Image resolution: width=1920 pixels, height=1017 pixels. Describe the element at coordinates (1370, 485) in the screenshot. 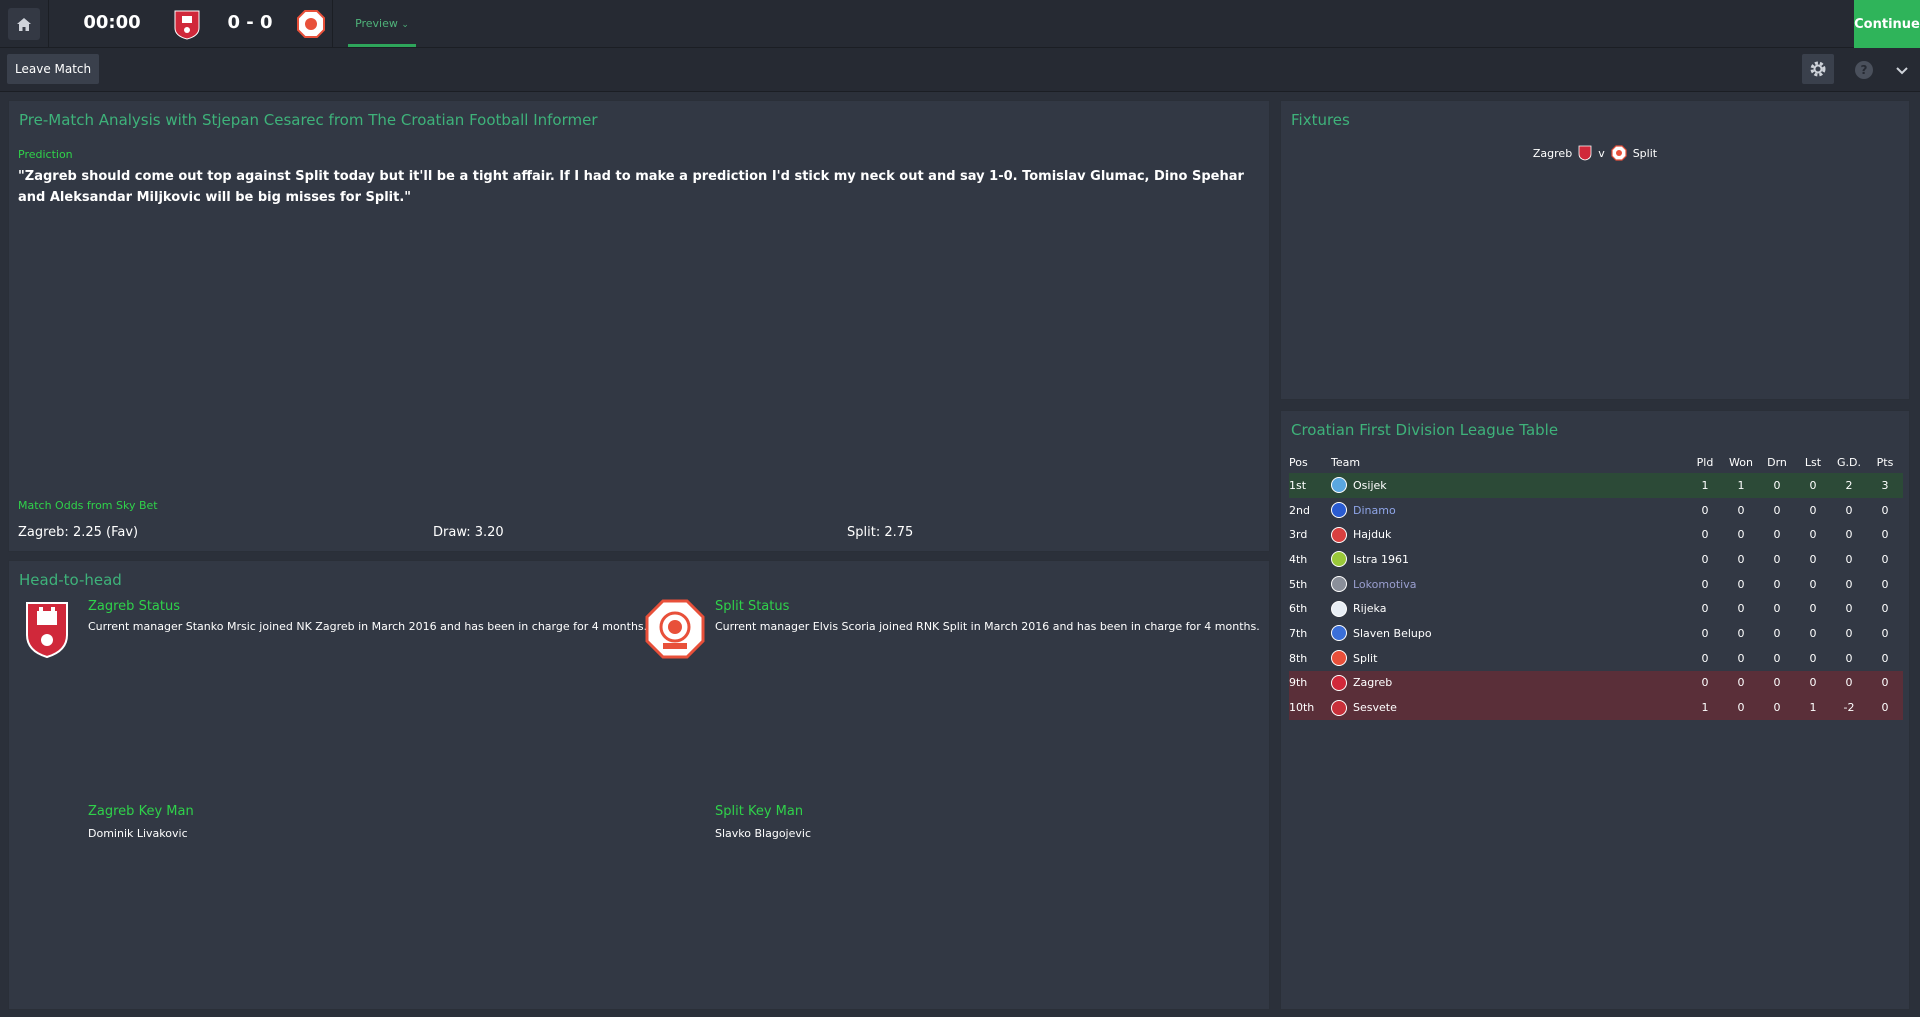

I see `team-name: Osijek` at that location.